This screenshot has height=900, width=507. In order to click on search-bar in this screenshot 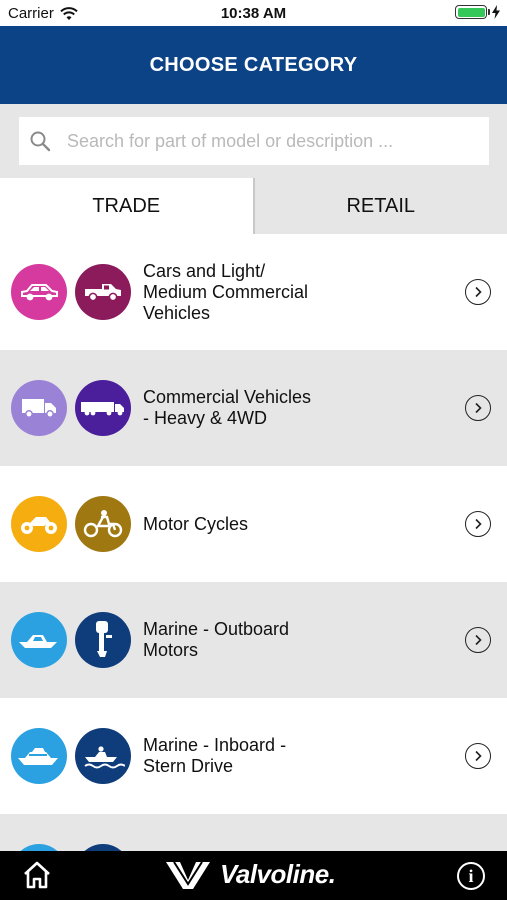, I will do `click(253, 141)`.